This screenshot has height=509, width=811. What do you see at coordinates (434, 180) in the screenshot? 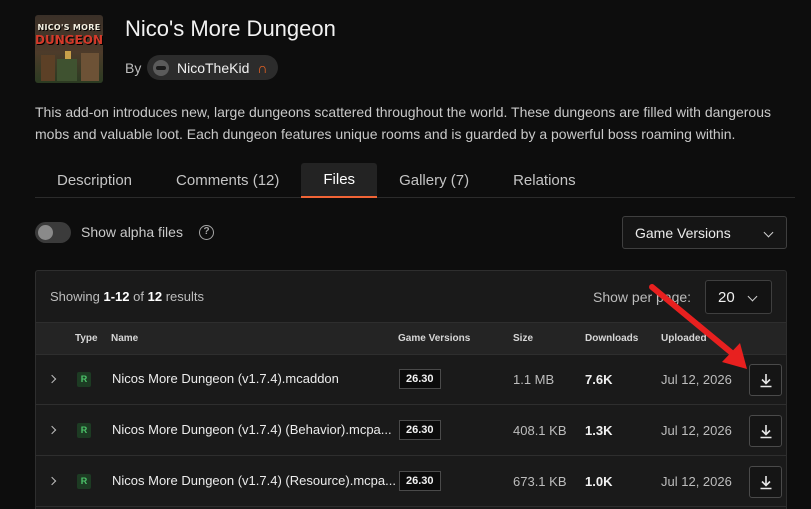
I see `tab-gallery: Gallery (7)` at bounding box center [434, 180].